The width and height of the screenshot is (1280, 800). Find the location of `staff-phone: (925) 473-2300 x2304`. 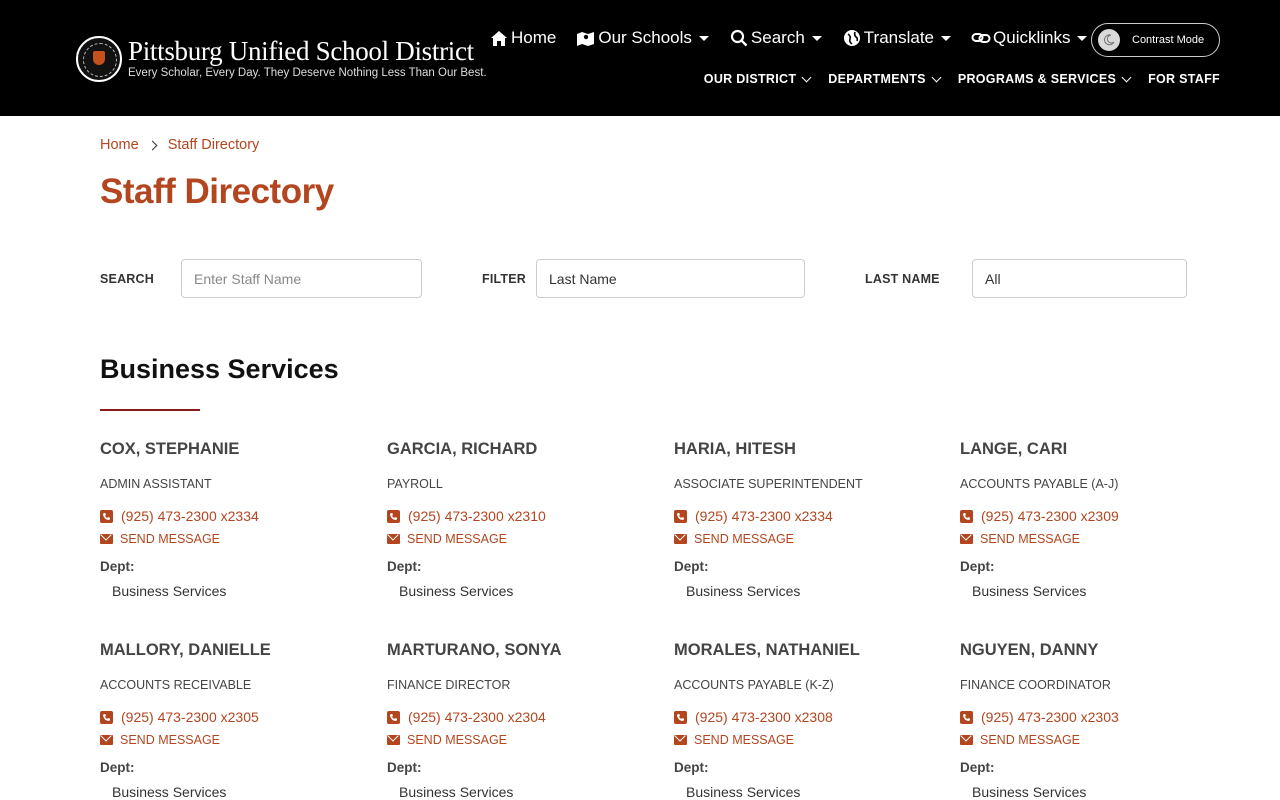

staff-phone: (925) 473-2300 x2304 is located at coordinates (477, 717).